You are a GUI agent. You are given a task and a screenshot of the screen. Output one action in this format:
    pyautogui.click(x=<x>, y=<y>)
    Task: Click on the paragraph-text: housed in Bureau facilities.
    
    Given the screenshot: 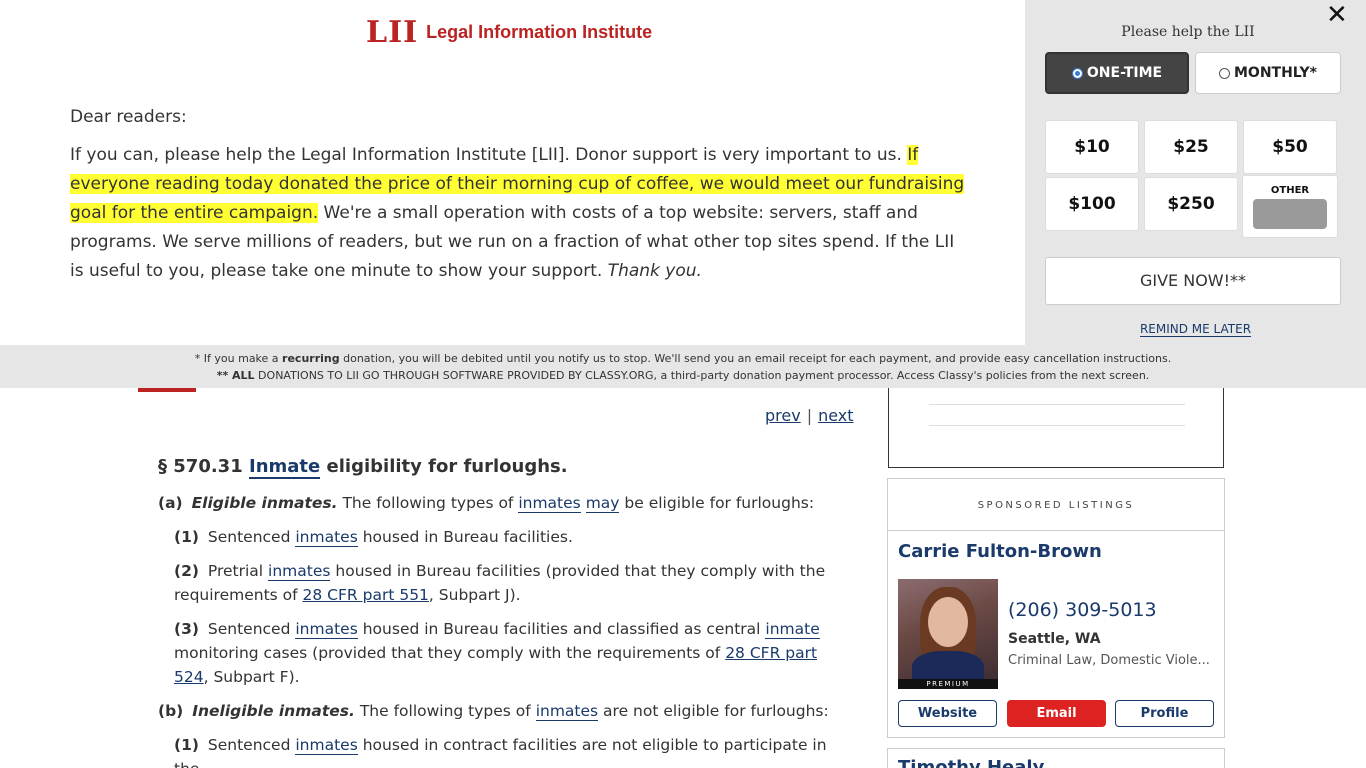 What is the action you would take?
    pyautogui.click(x=467, y=537)
    